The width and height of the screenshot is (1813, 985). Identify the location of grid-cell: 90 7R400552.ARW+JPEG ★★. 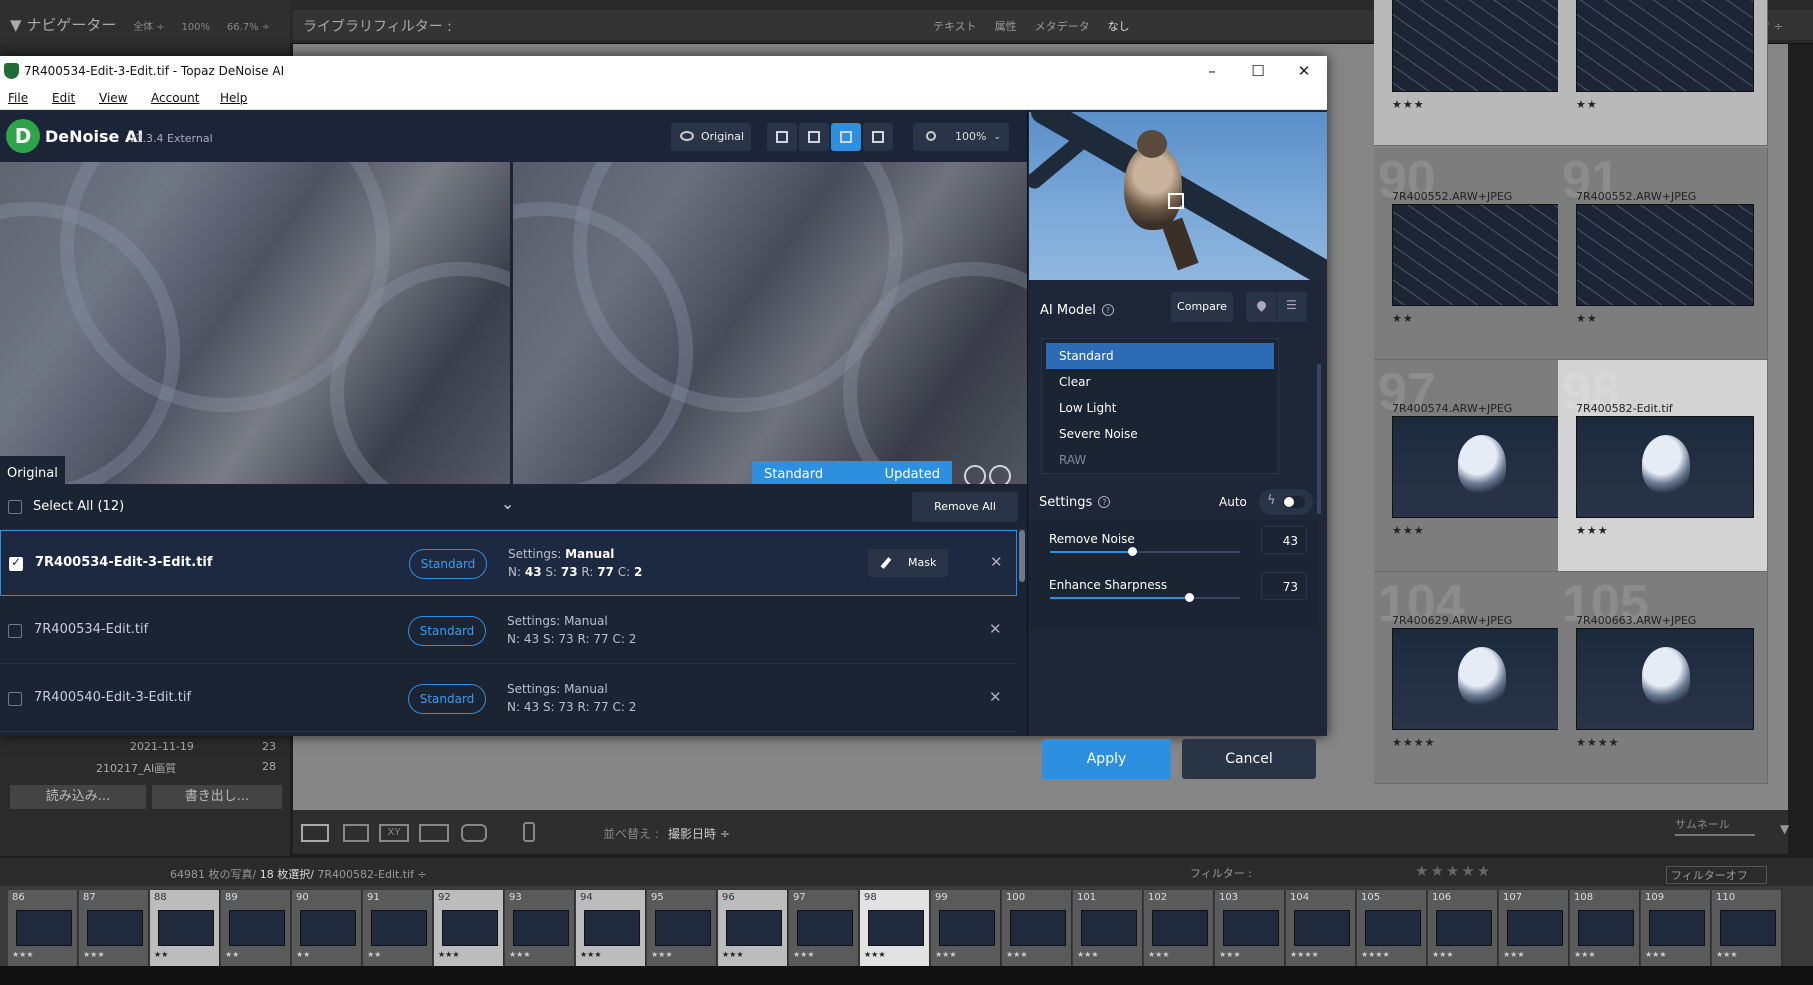
(1479, 254).